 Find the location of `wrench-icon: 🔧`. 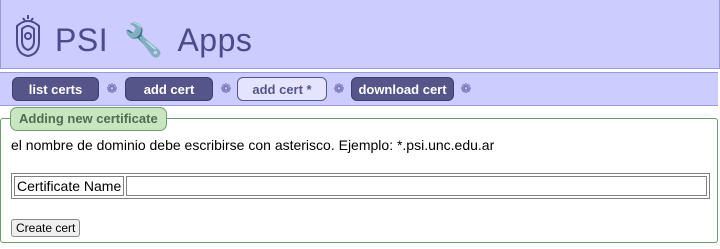

wrench-icon: 🔧 is located at coordinates (143, 40).